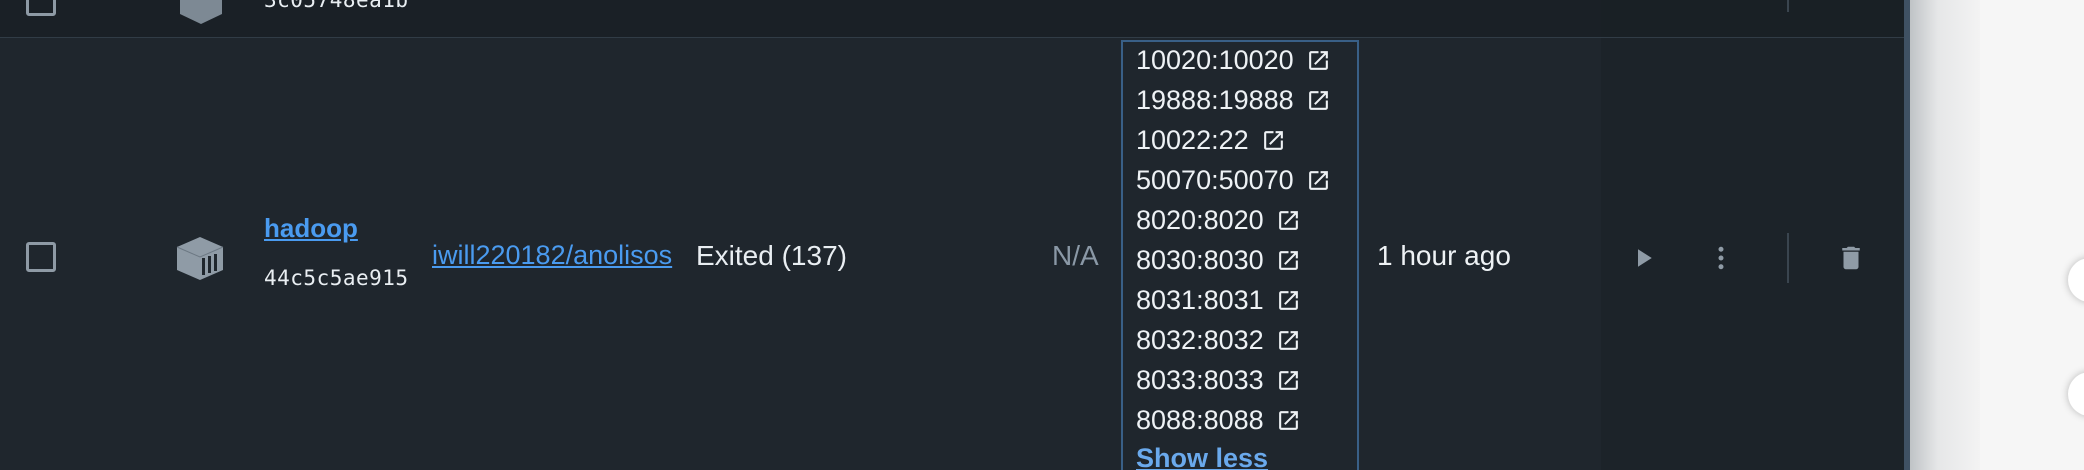 The image size is (2084, 470). I want to click on port-link: 19888:19888, so click(1233, 100).